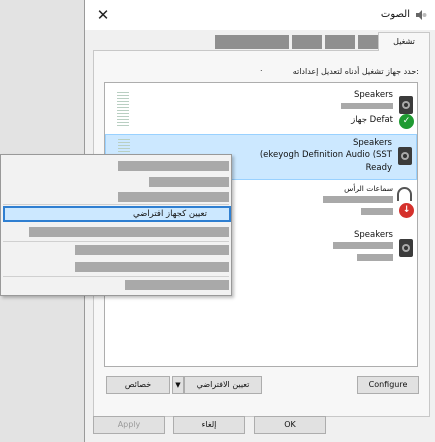 The width and height of the screenshot is (435, 442). What do you see at coordinates (290, 425) in the screenshot?
I see `ok-button: OK` at bounding box center [290, 425].